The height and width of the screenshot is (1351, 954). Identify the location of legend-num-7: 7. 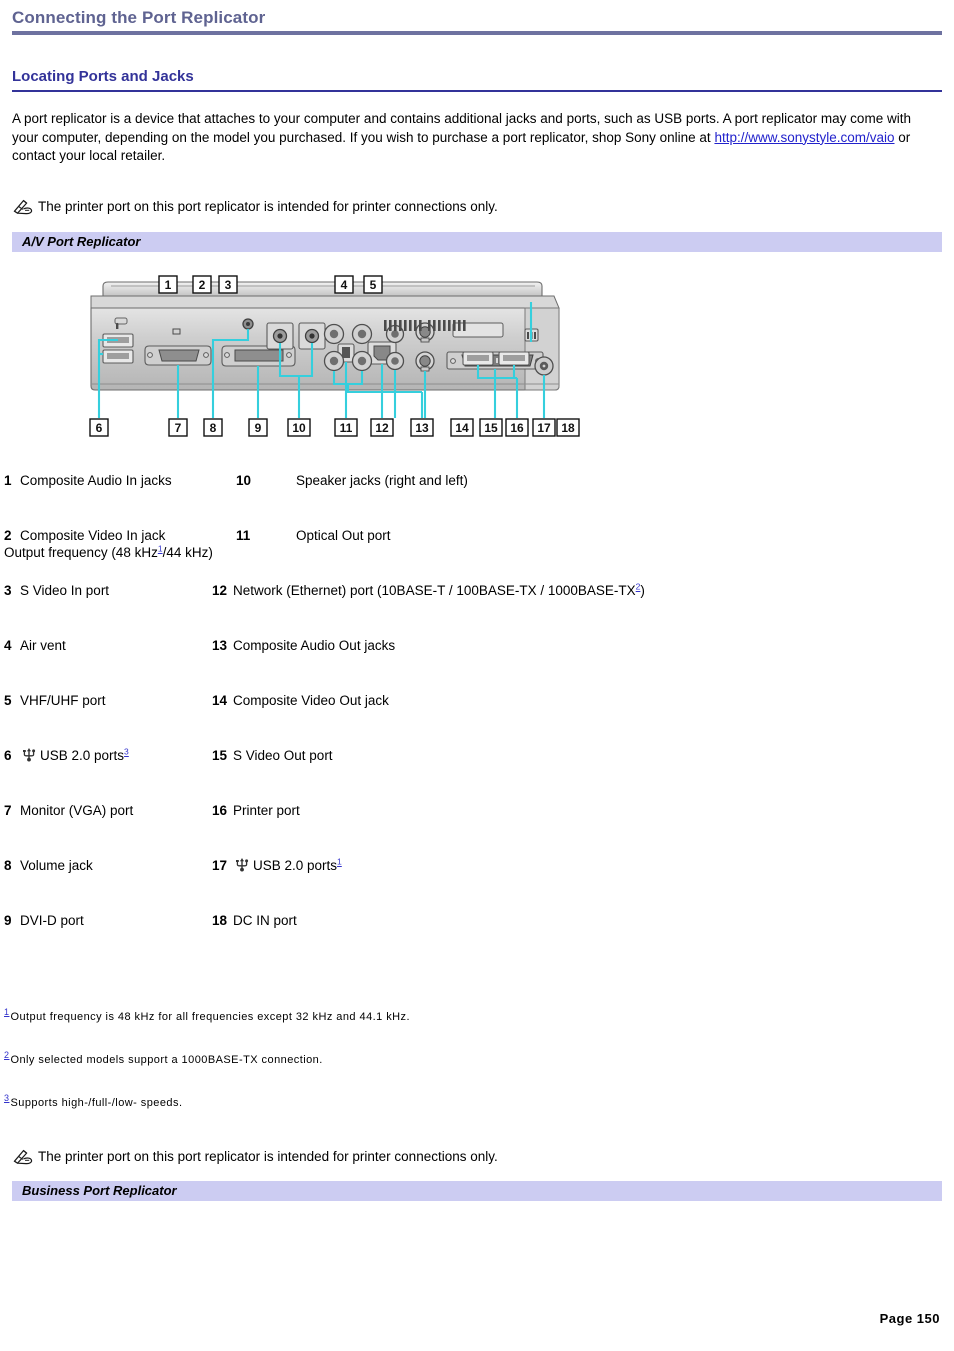
(8, 810).